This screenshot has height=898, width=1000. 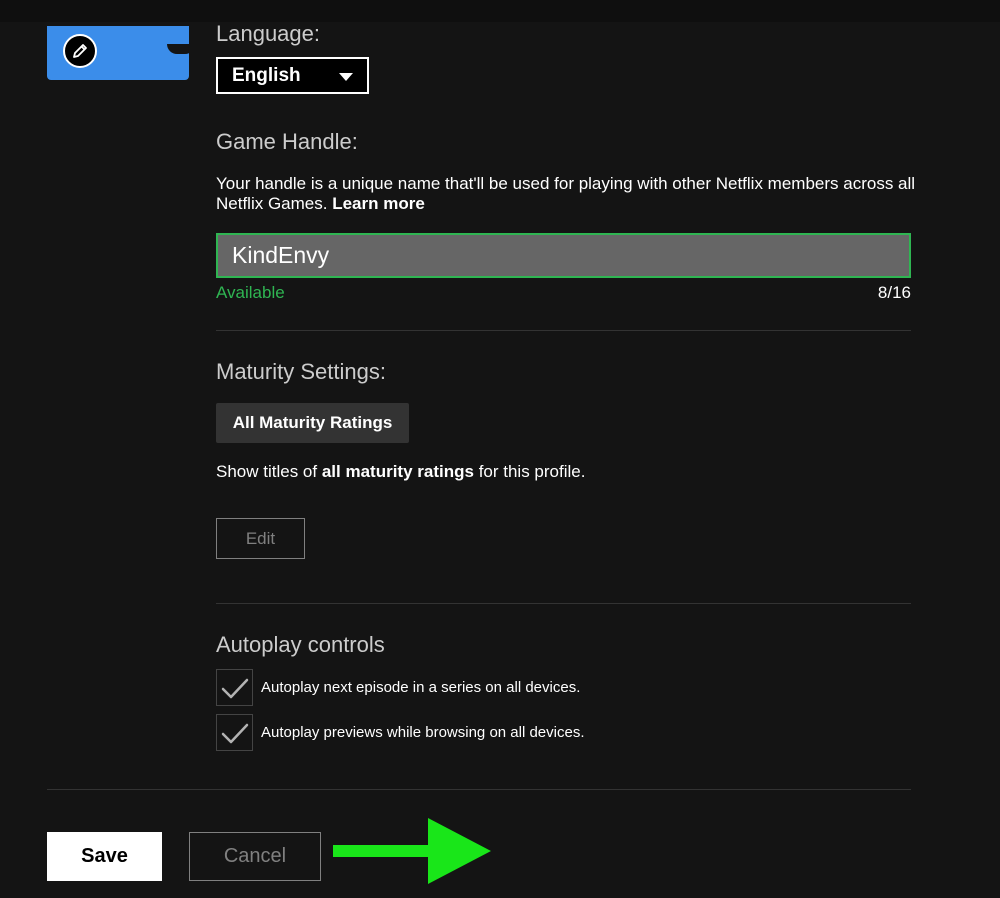 I want to click on cancel-button: Cancel, so click(x=255, y=856).